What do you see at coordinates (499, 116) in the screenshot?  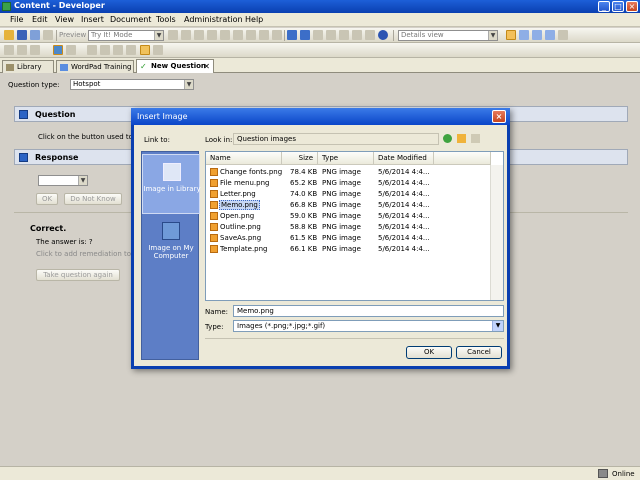 I see `dialog-close-button: ×` at bounding box center [499, 116].